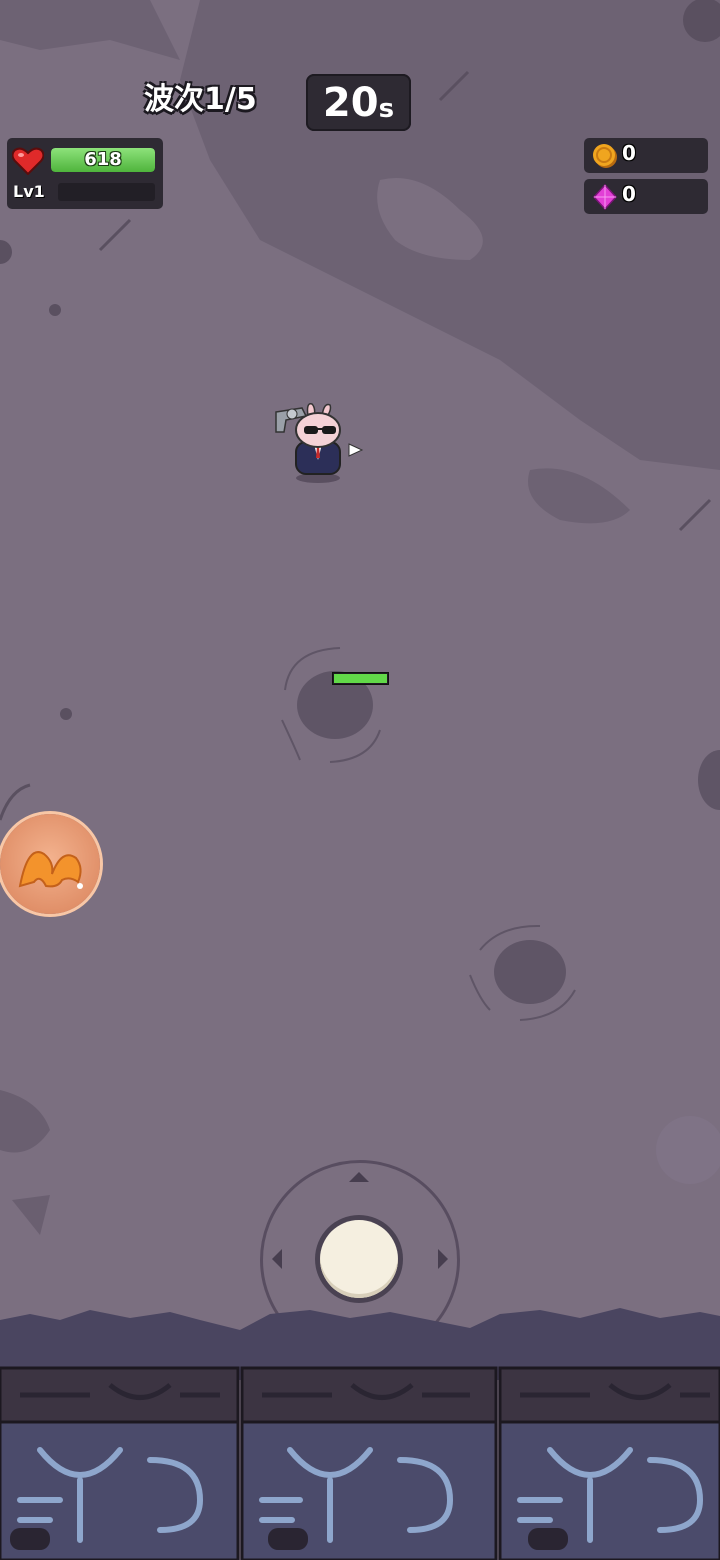 This screenshot has height=1560, width=720. What do you see at coordinates (605, 197) in the screenshot?
I see `gem-icon` at bounding box center [605, 197].